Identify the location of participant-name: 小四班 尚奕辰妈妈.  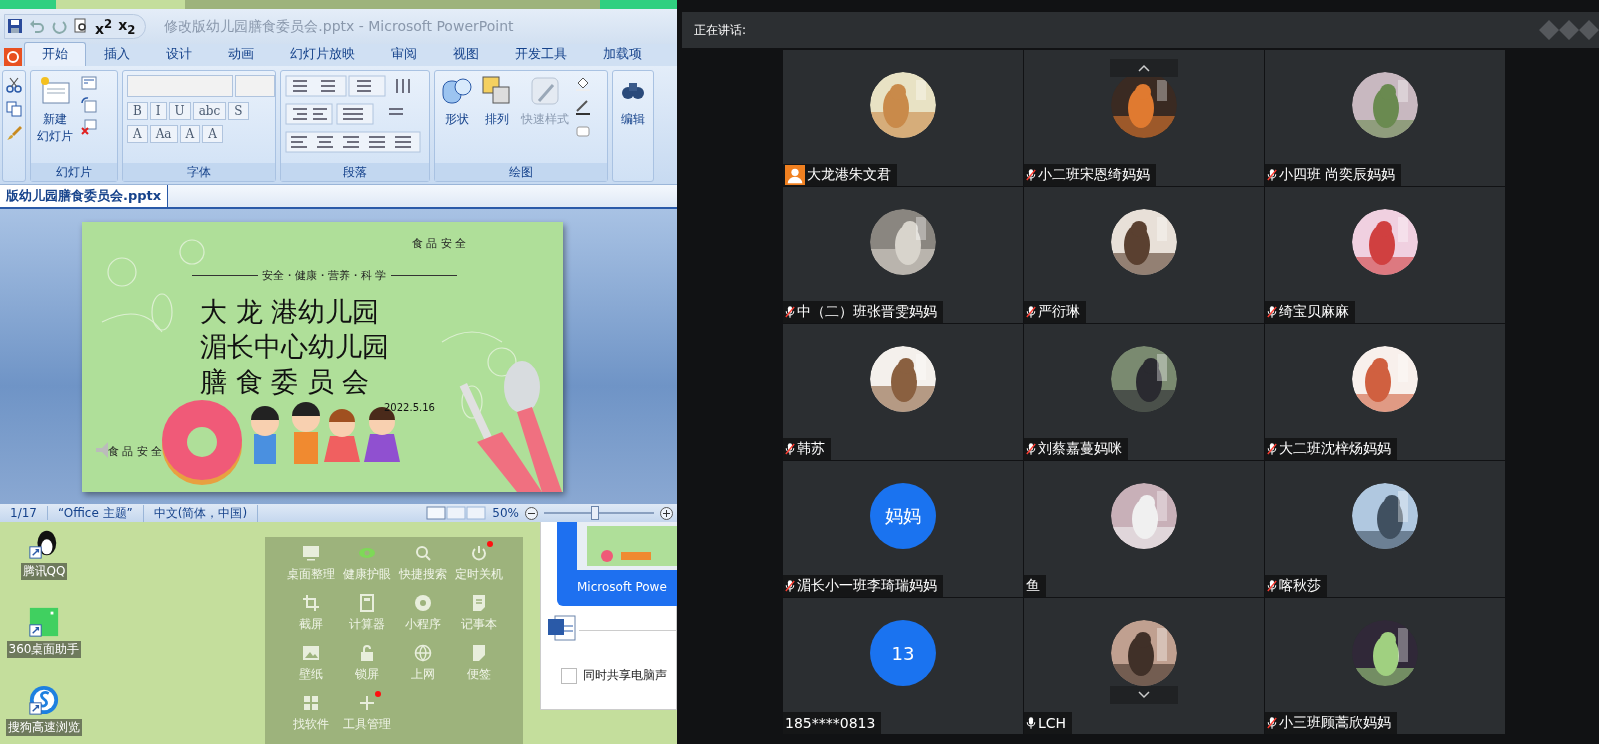
(1337, 175).